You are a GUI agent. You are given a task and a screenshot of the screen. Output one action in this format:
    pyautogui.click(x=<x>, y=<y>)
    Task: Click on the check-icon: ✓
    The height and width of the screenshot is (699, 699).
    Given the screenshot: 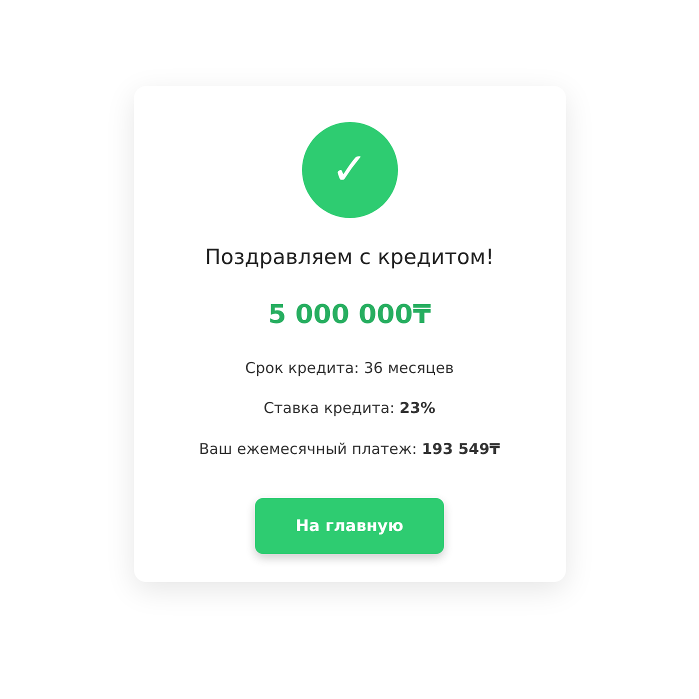 What is the action you would take?
    pyautogui.click(x=349, y=170)
    